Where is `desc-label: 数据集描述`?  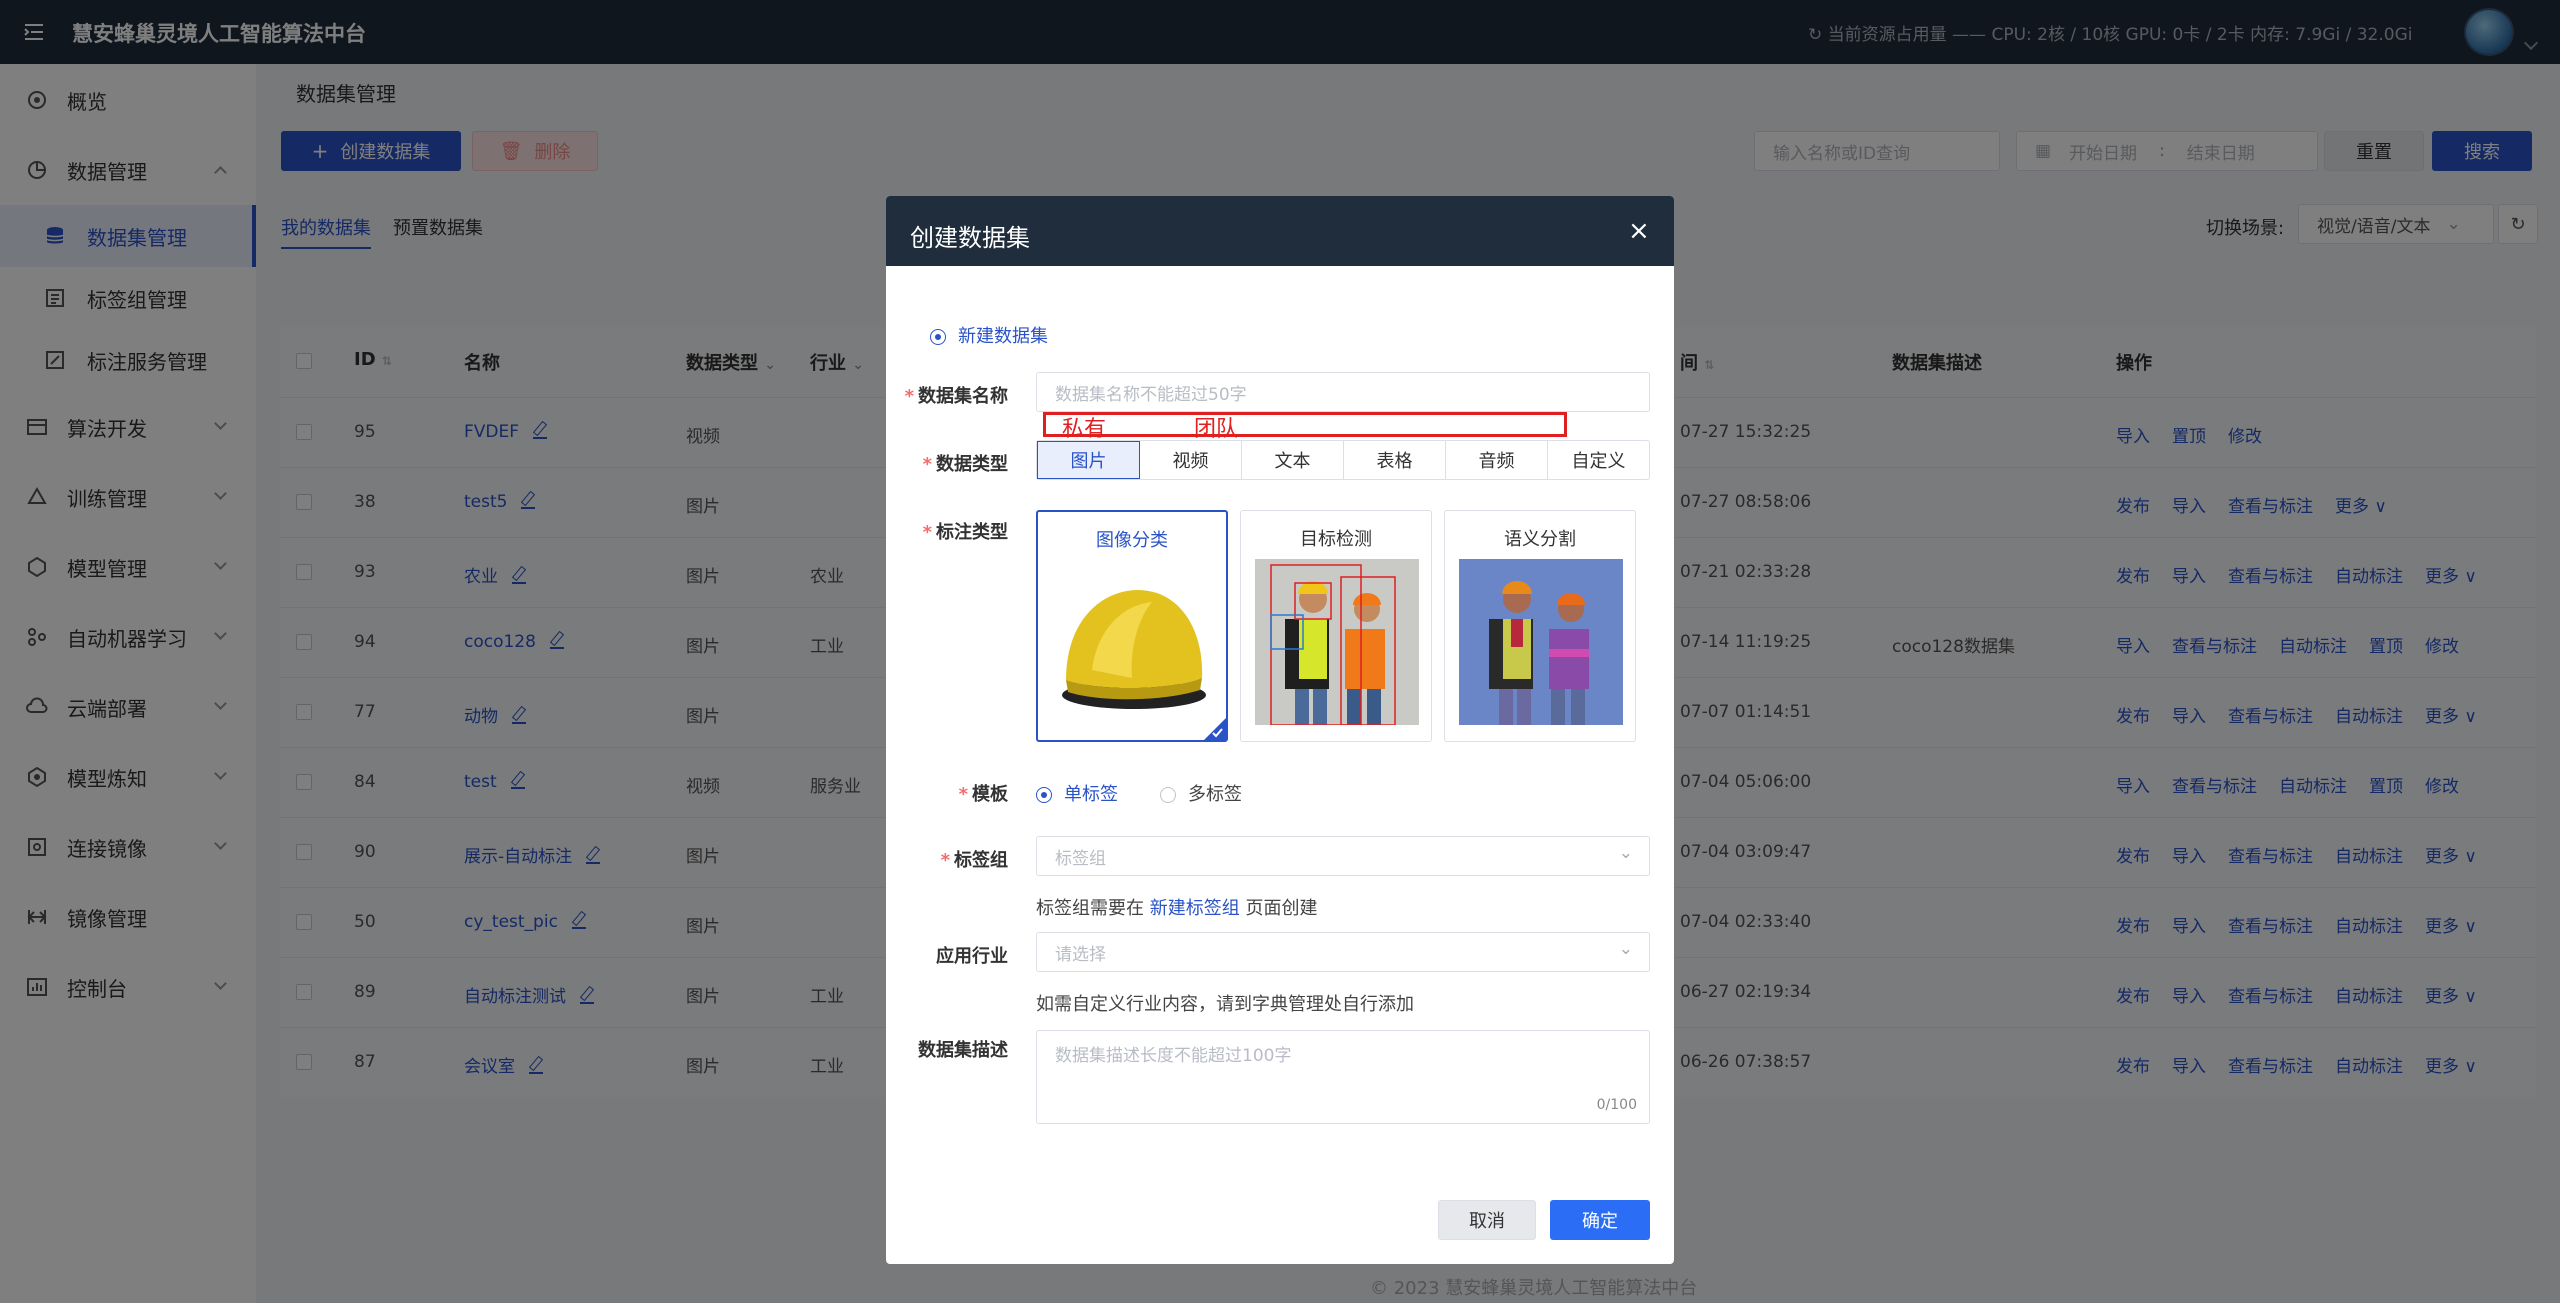 desc-label: 数据集描述 is located at coordinates (963, 1050).